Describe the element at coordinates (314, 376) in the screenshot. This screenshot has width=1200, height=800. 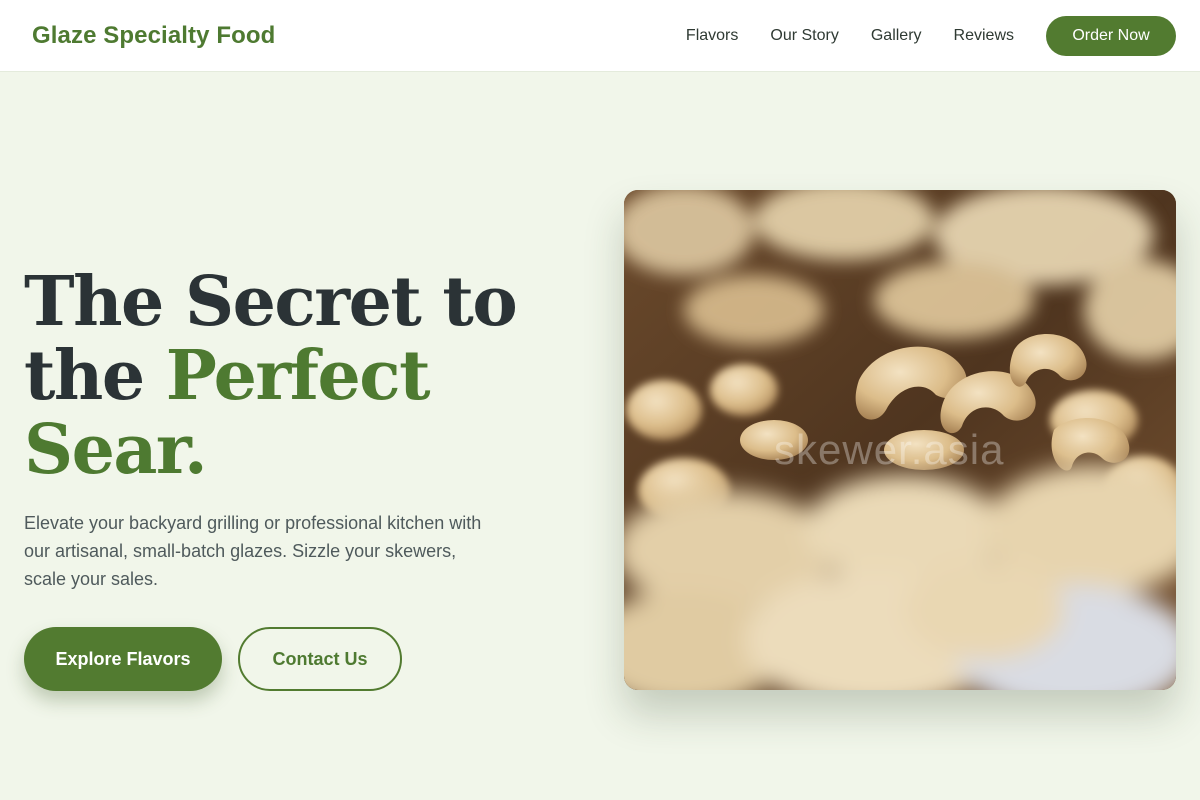
I see `hero-headline: The Secret to the Perfect Sear.` at that location.